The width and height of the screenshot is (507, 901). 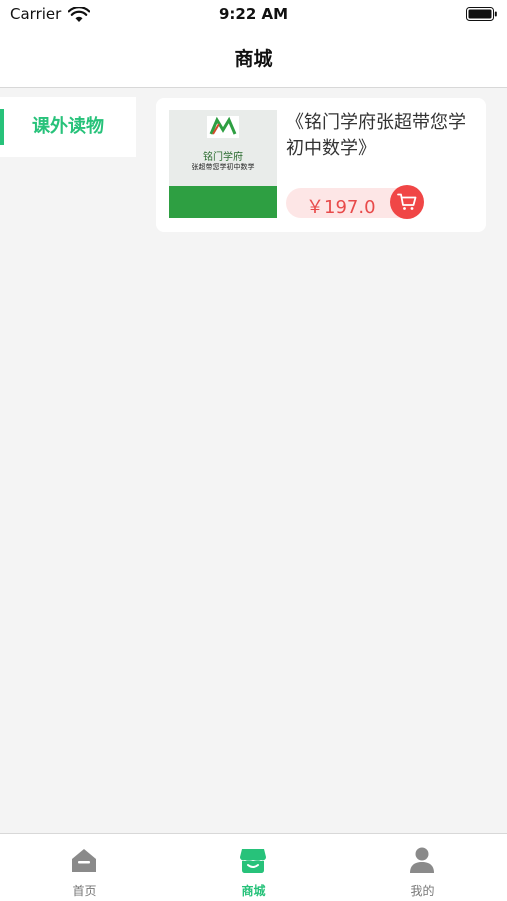 I want to click on nav-bar: 商城, so click(x=253, y=59).